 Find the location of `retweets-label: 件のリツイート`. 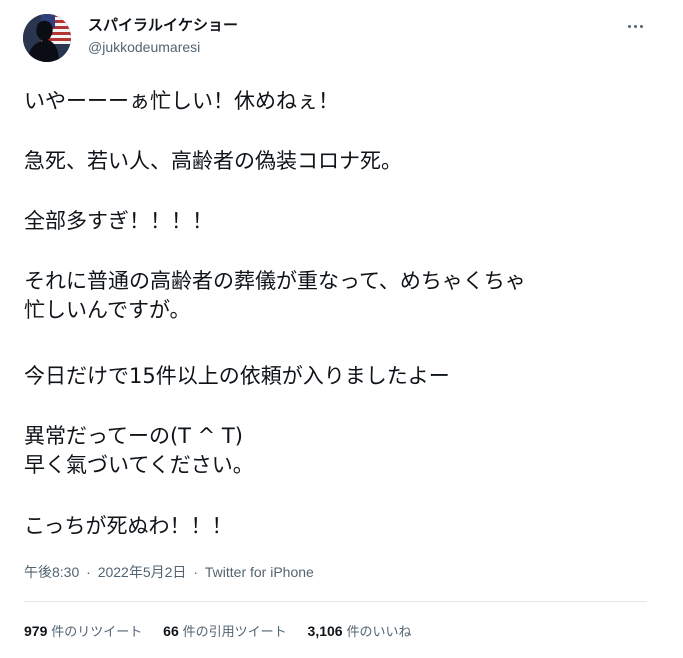

retweets-label: 件のリツイート is located at coordinates (97, 632).